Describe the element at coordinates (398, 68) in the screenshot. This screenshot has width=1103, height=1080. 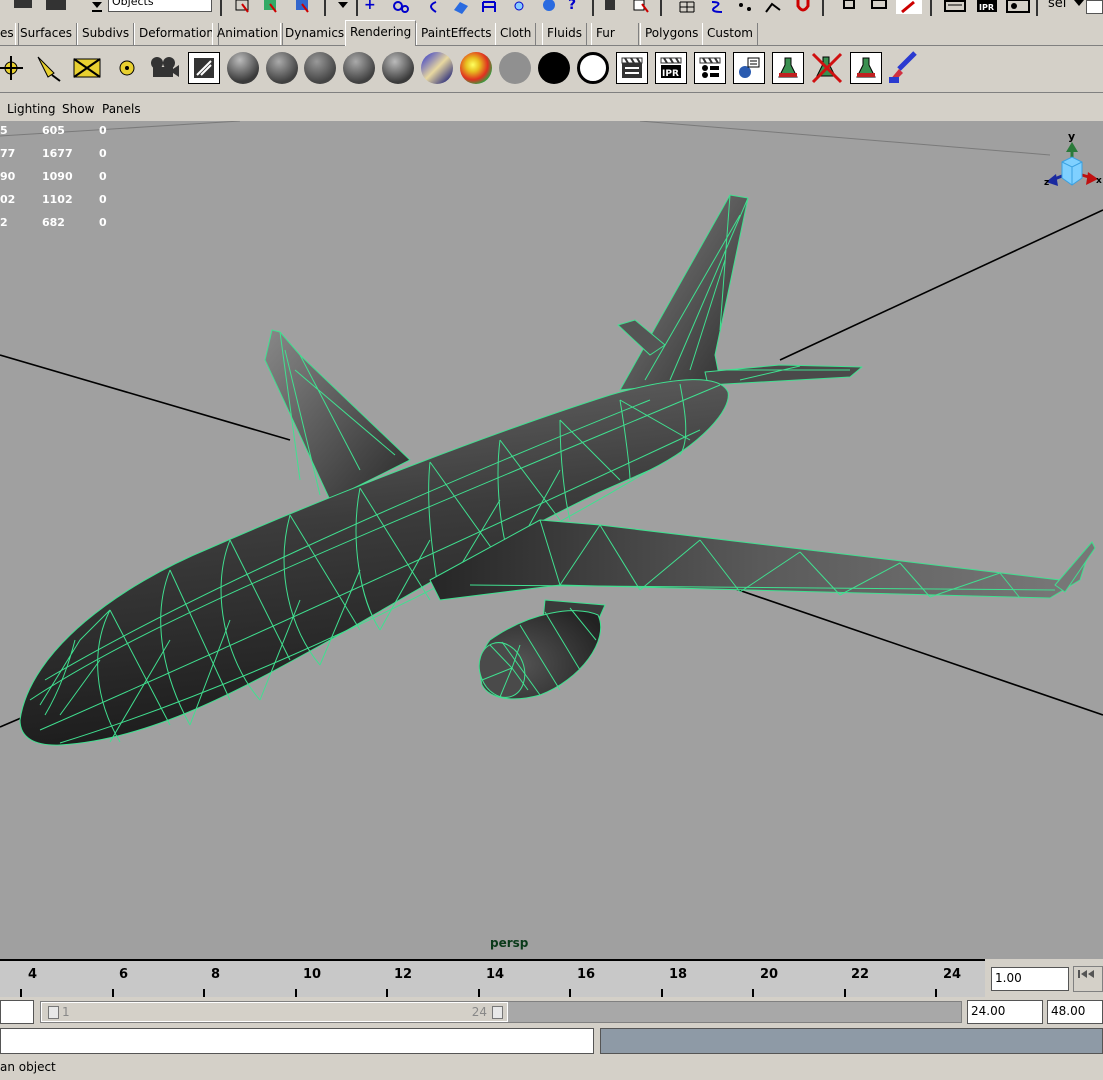
I see `anisotropic-material-icon` at that location.